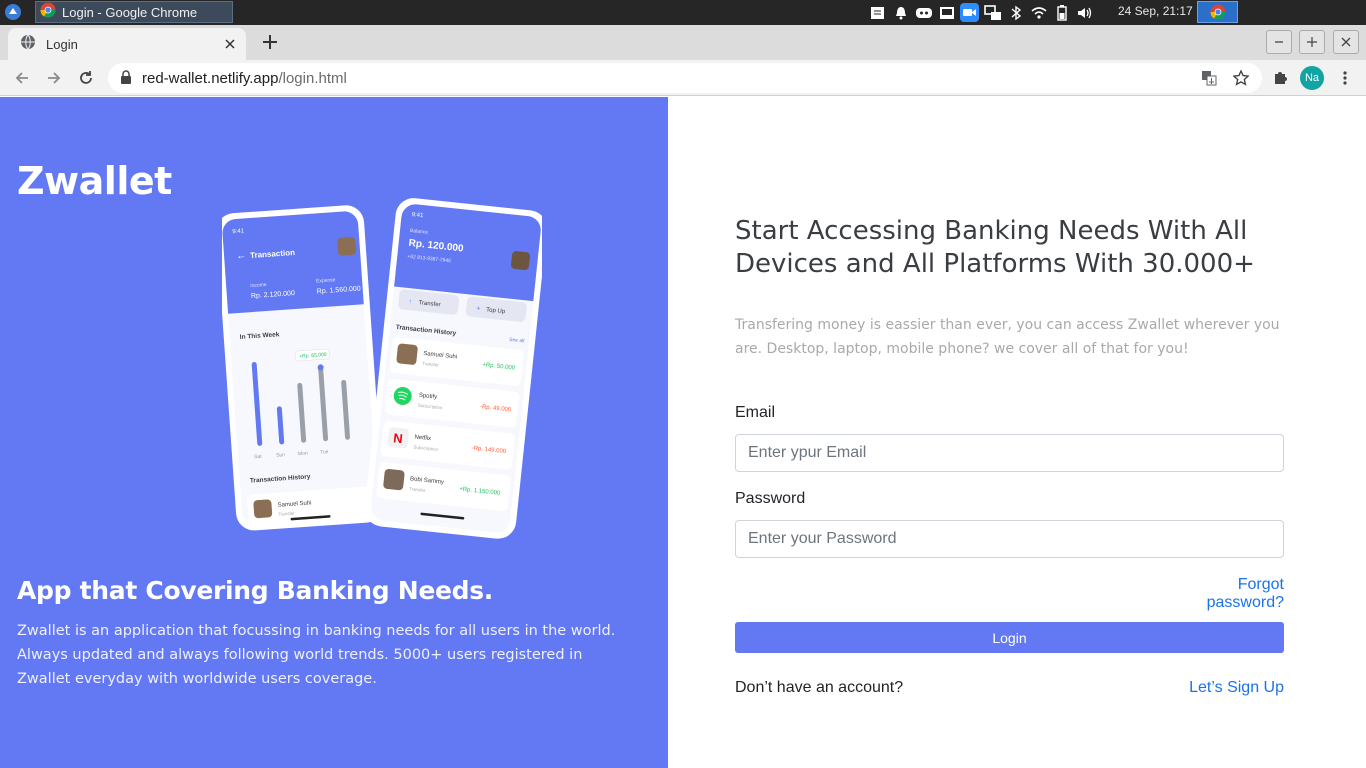  Describe the element at coordinates (1038, 12) in the screenshot. I see `wifi-icon` at that location.